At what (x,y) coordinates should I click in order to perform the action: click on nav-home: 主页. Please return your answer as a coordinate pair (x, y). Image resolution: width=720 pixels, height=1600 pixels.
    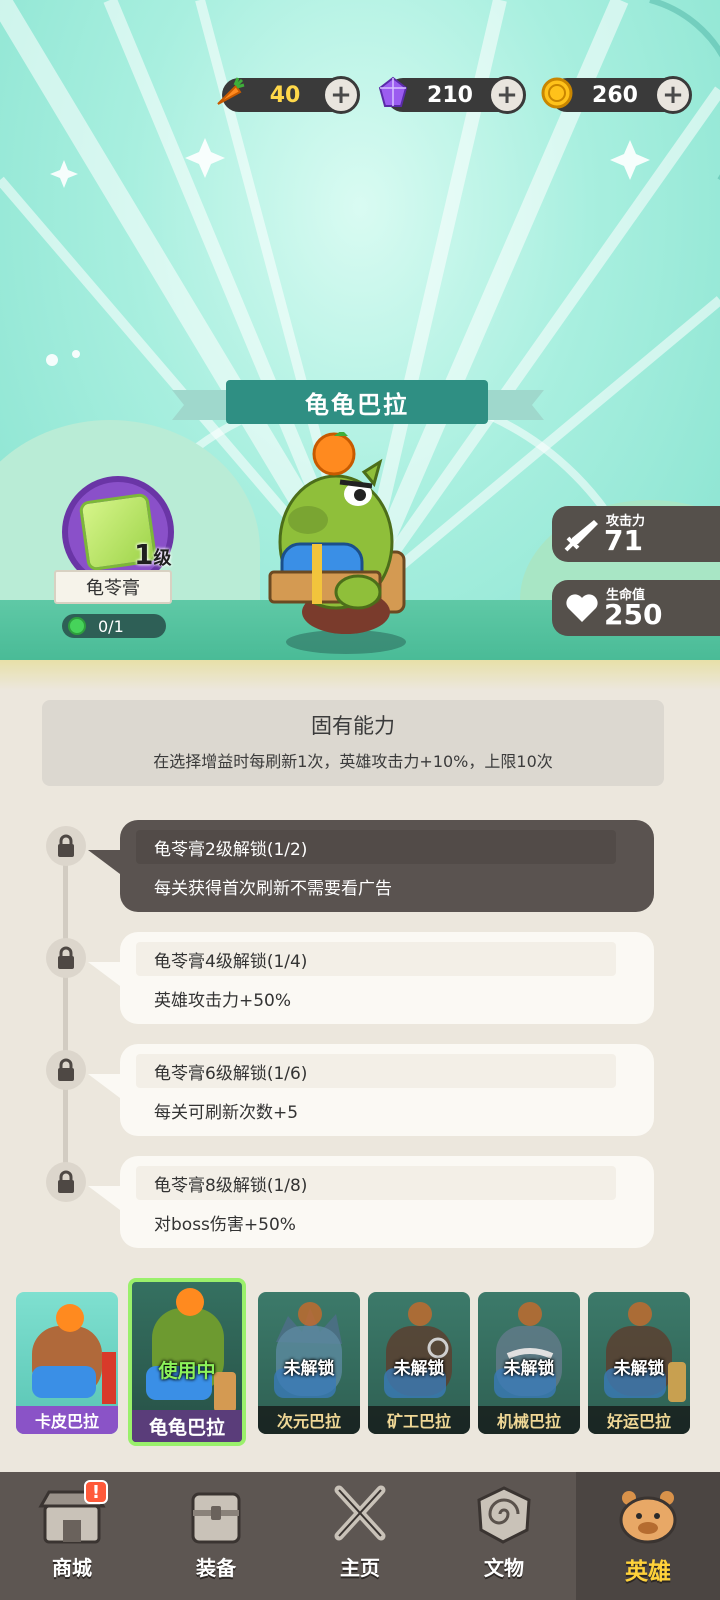
    Looking at the image, I should click on (360, 1536).